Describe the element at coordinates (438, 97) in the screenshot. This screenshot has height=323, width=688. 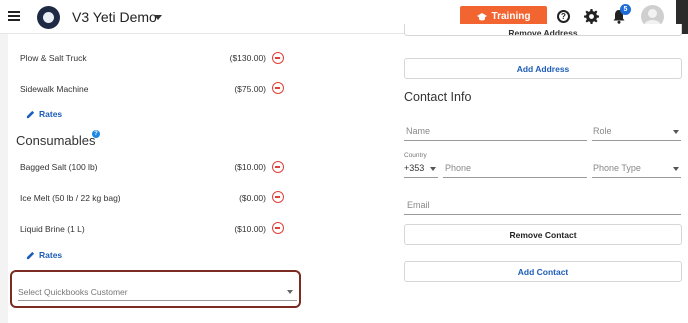
I see `contact-info-title: Contact Info` at that location.